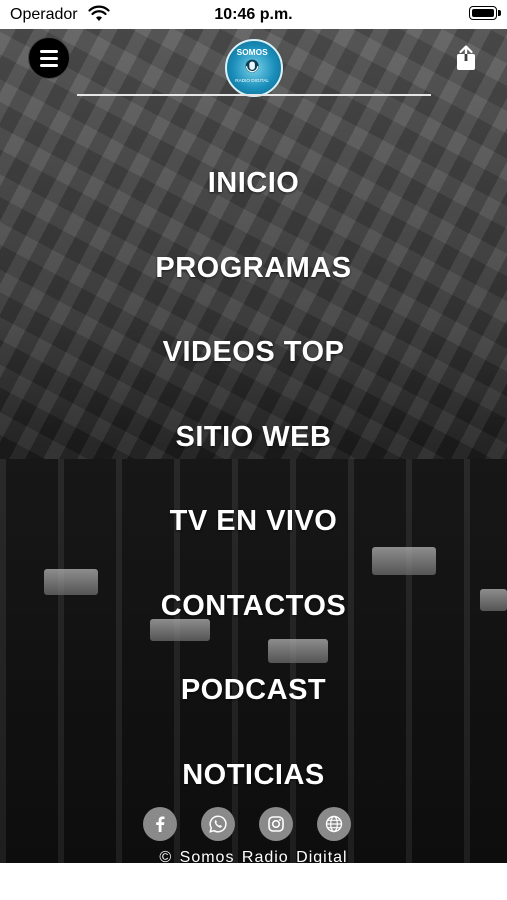 This screenshot has height=900, width=507. What do you see at coordinates (253, 352) in the screenshot?
I see `nav-item-videos-top: VIDEOS TOP` at bounding box center [253, 352].